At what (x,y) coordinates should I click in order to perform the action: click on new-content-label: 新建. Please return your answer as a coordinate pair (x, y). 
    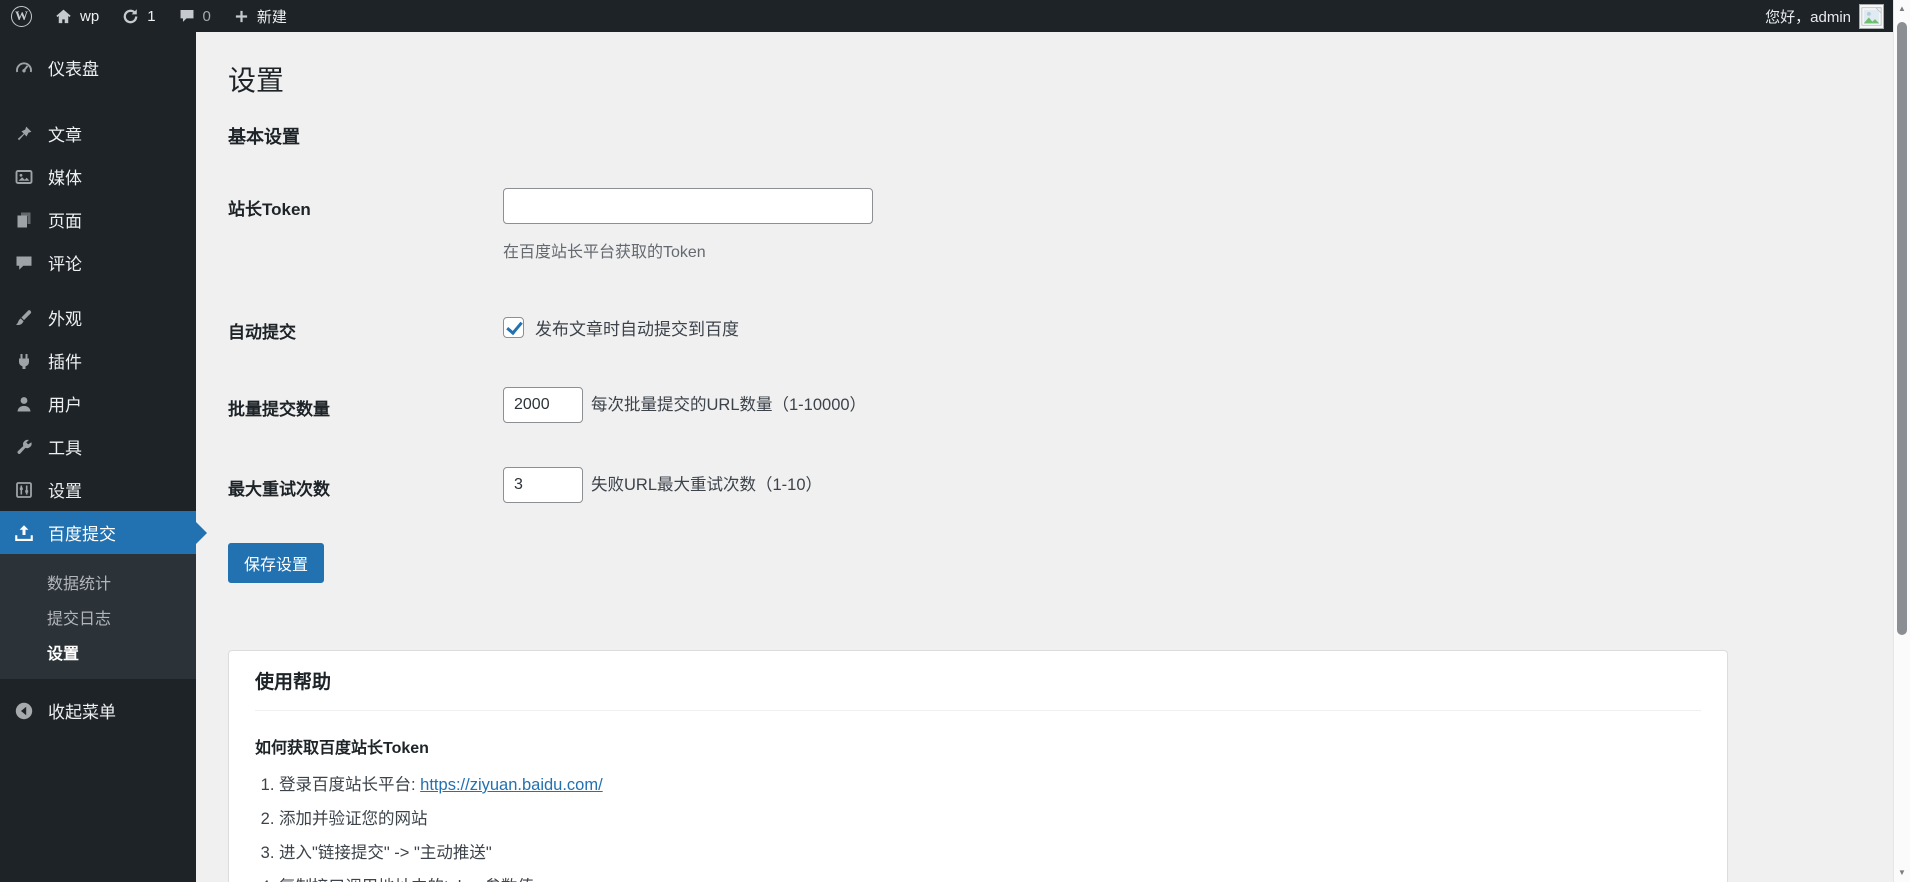
    Looking at the image, I should click on (271, 17).